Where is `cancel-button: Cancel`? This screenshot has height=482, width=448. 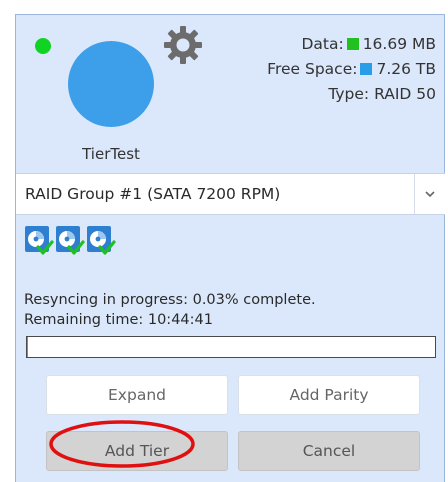
cancel-button: Cancel is located at coordinates (329, 451).